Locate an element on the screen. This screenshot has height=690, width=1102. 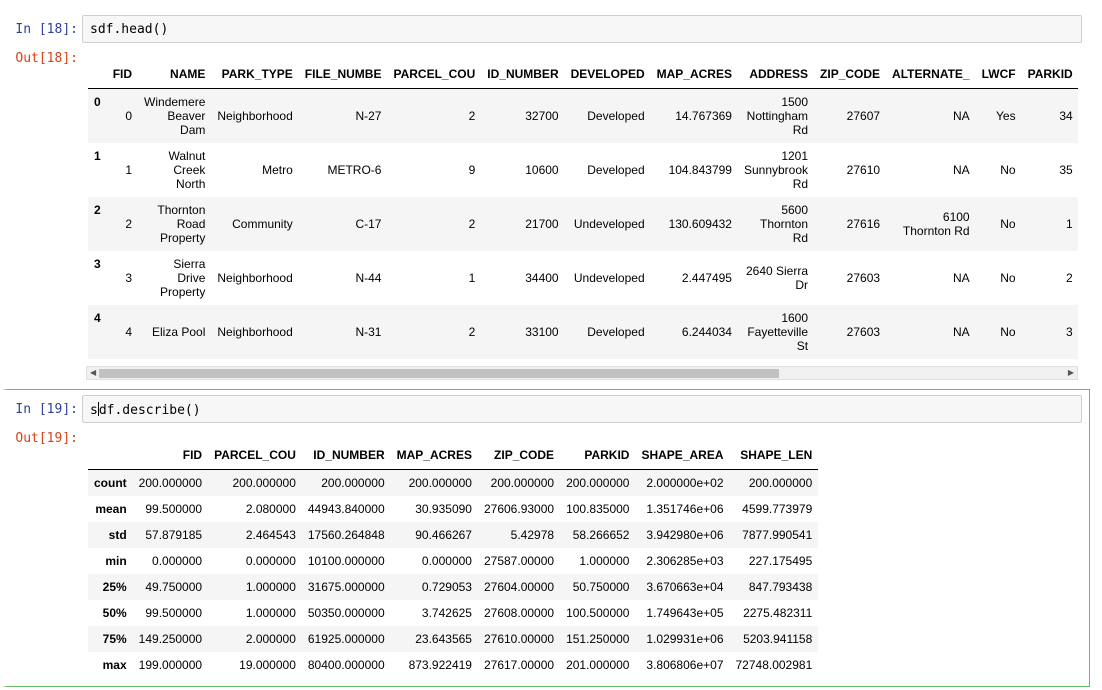
table-cell: 2640 Sierra Dr is located at coordinates (777, 277).